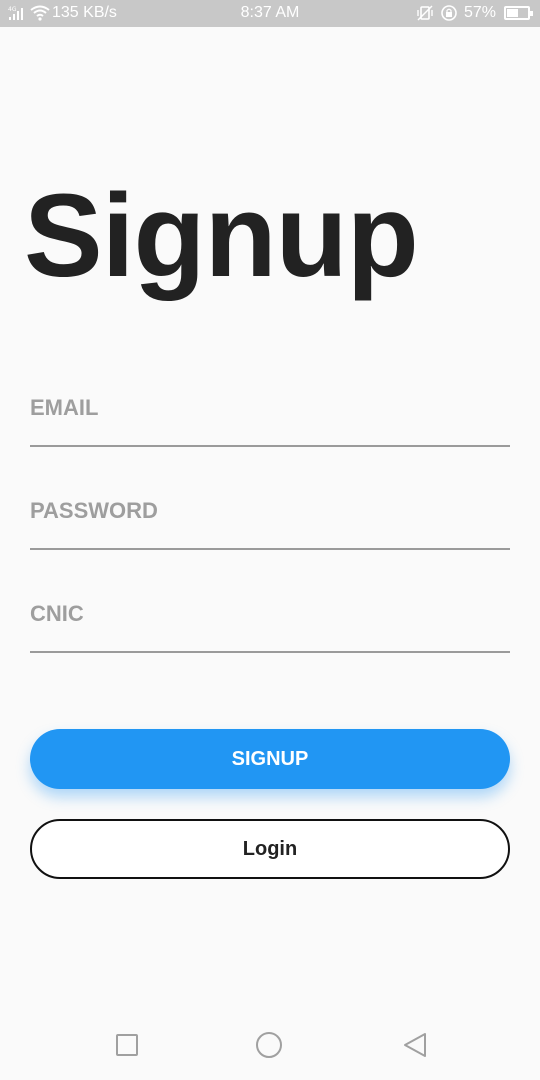 This screenshot has height=1080, width=540. I want to click on home-icon, so click(269, 1045).